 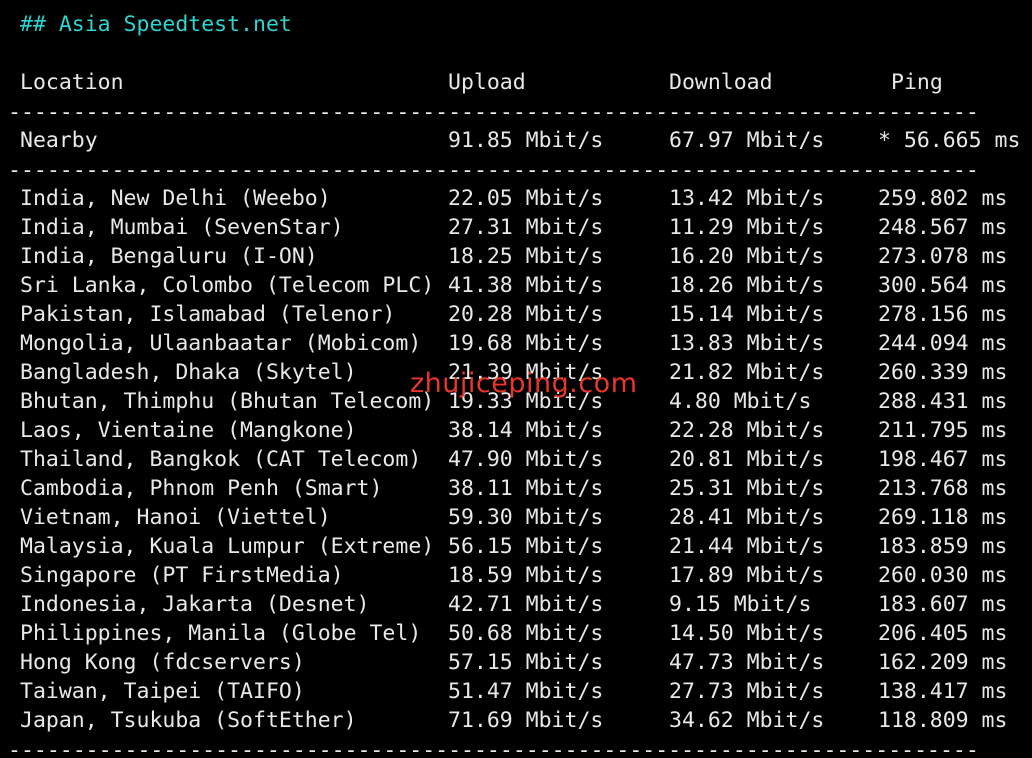 What do you see at coordinates (747, 459) in the screenshot?
I see `row-download: 20.81 Mbit/s` at bounding box center [747, 459].